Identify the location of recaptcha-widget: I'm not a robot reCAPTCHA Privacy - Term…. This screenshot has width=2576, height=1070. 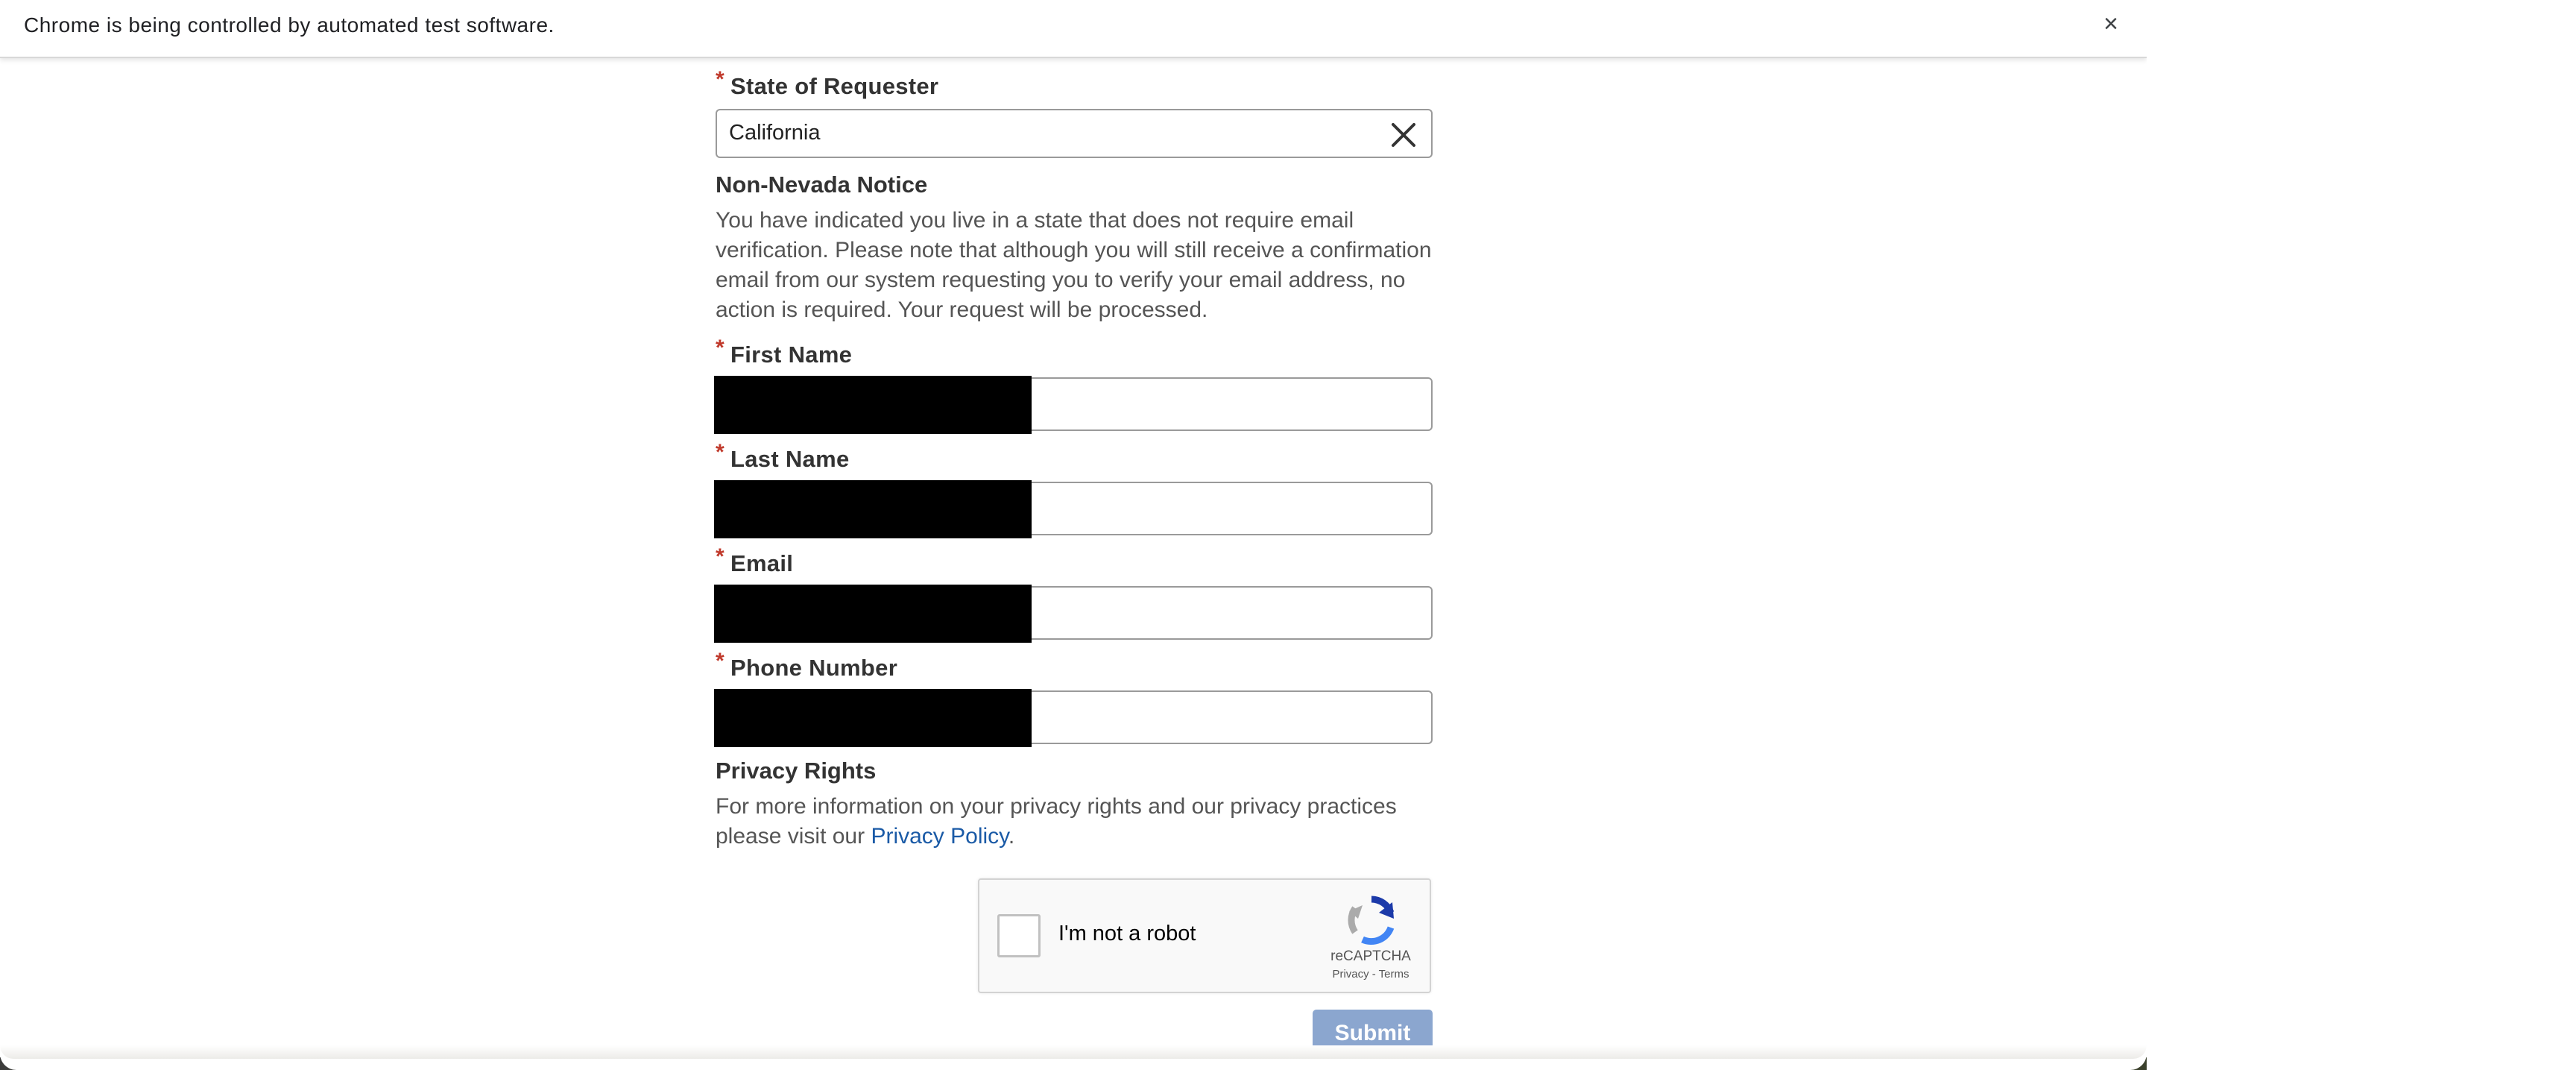
(1204, 935).